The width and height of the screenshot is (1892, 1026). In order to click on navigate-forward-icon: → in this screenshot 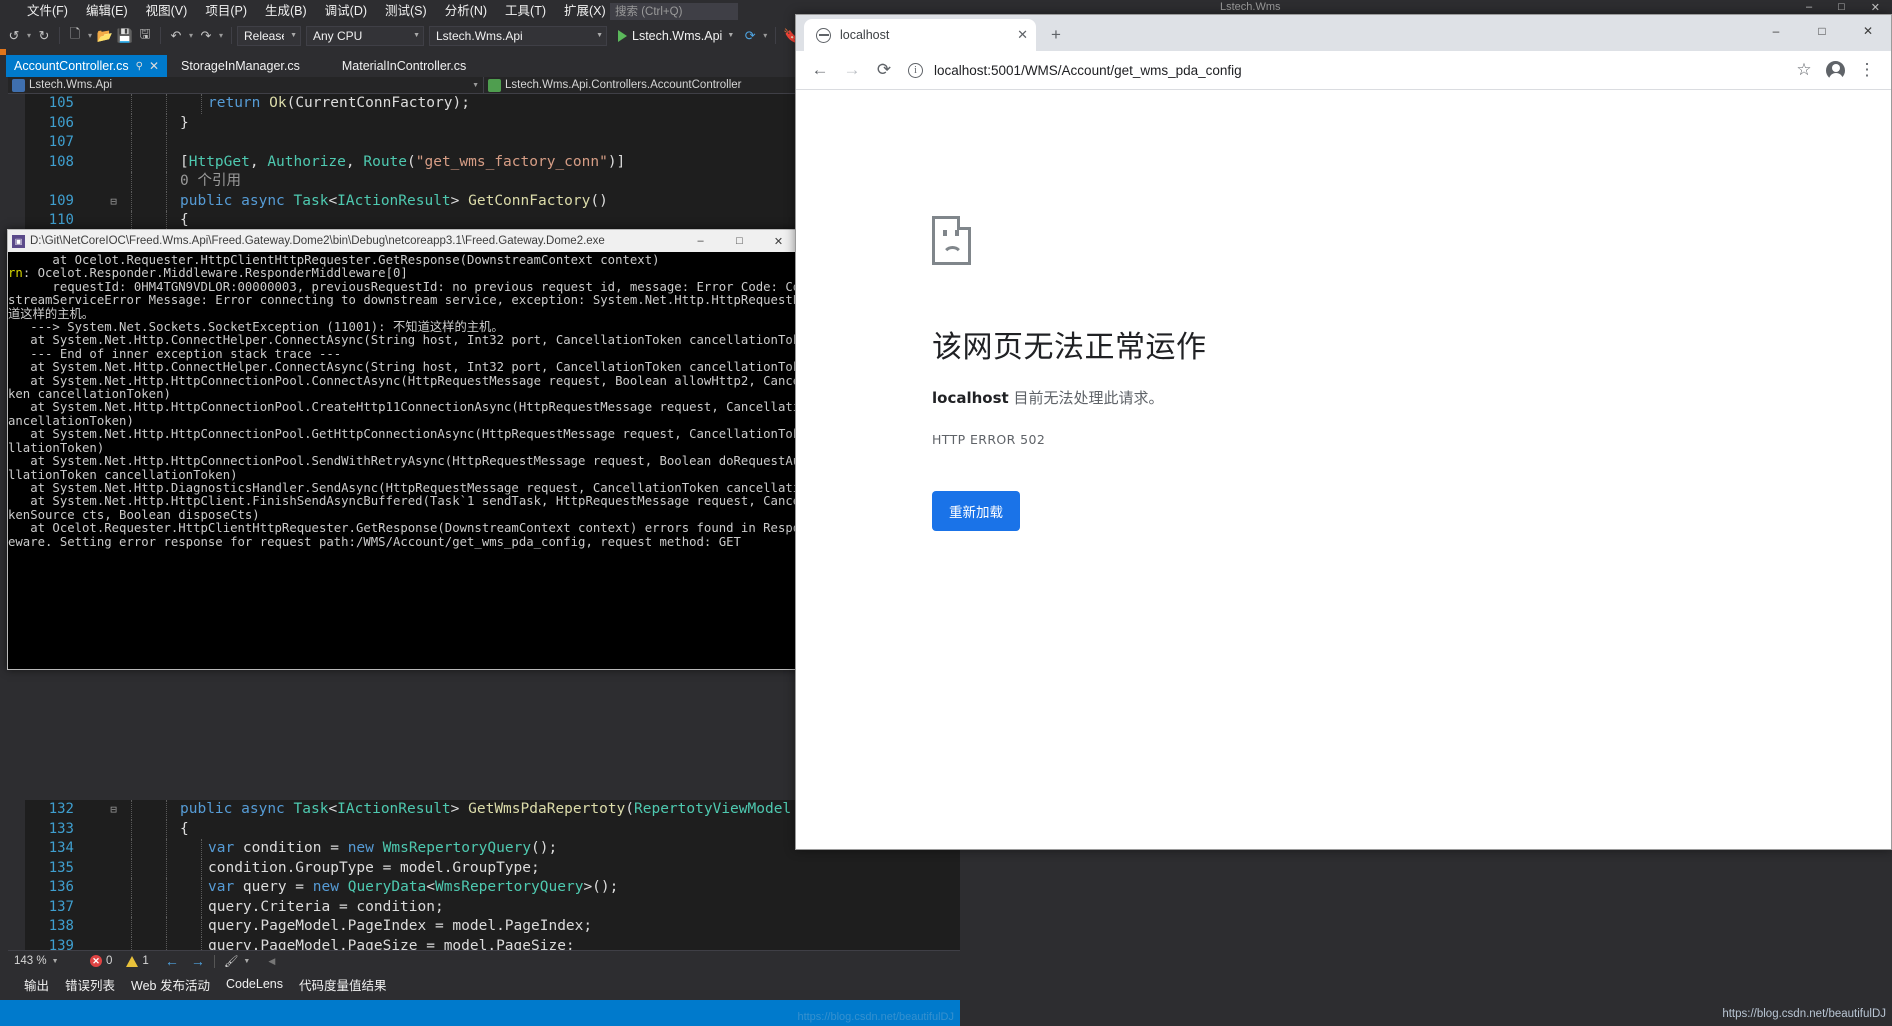, I will do `click(198, 961)`.